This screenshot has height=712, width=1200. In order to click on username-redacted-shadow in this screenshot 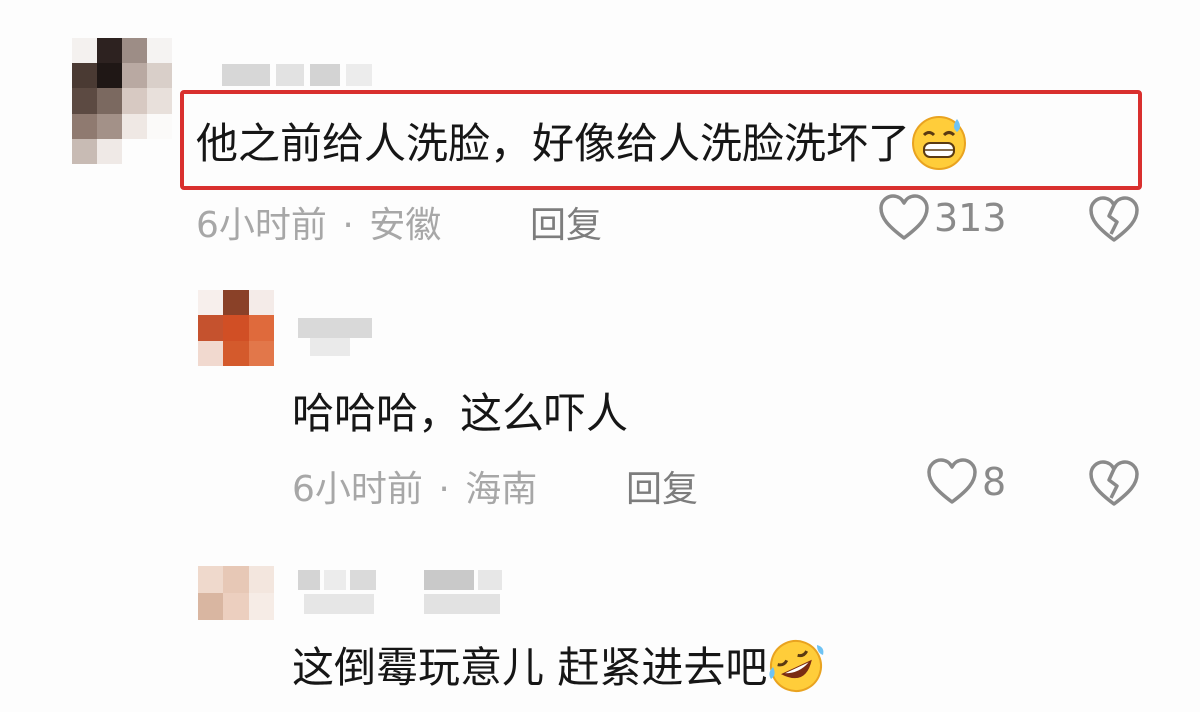, I will do `click(330, 347)`.